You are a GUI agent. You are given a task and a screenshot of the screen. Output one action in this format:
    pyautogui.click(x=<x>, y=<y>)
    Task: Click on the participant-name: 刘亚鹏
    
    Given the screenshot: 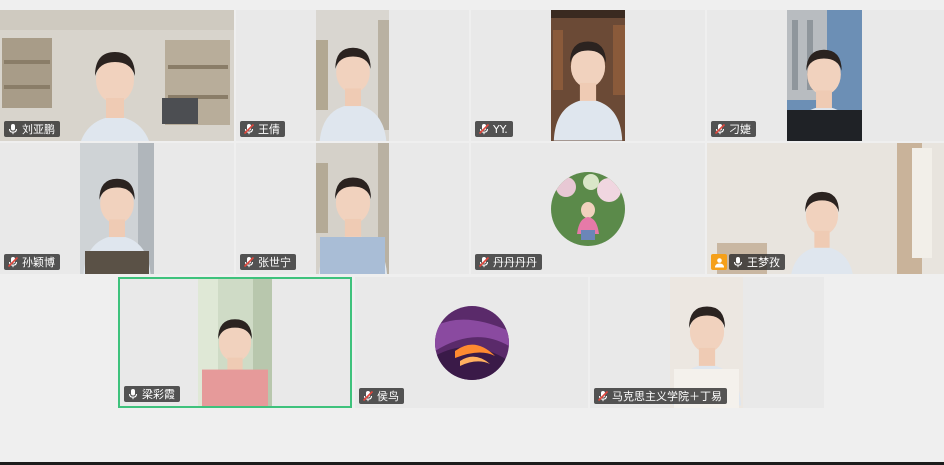 What is the action you would take?
    pyautogui.click(x=38, y=129)
    